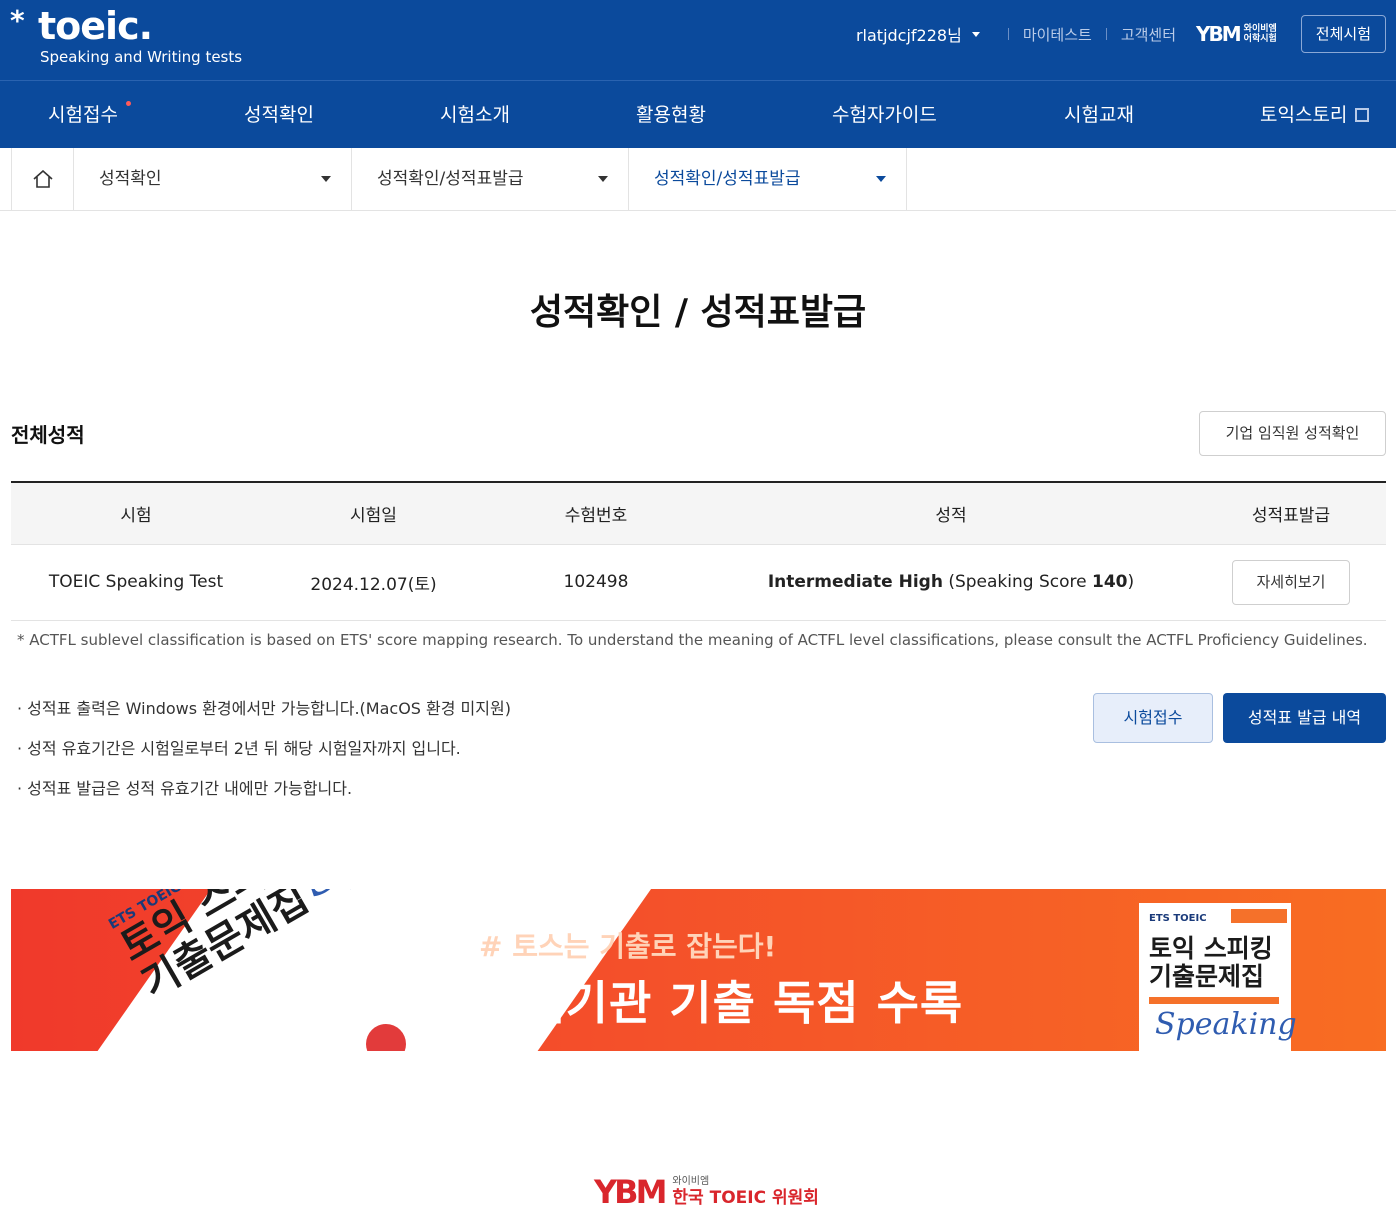 Image resolution: width=1396 pixels, height=1224 pixels. Describe the element at coordinates (671, 115) in the screenshot. I see `nav-item-usage: 활용현황` at that location.